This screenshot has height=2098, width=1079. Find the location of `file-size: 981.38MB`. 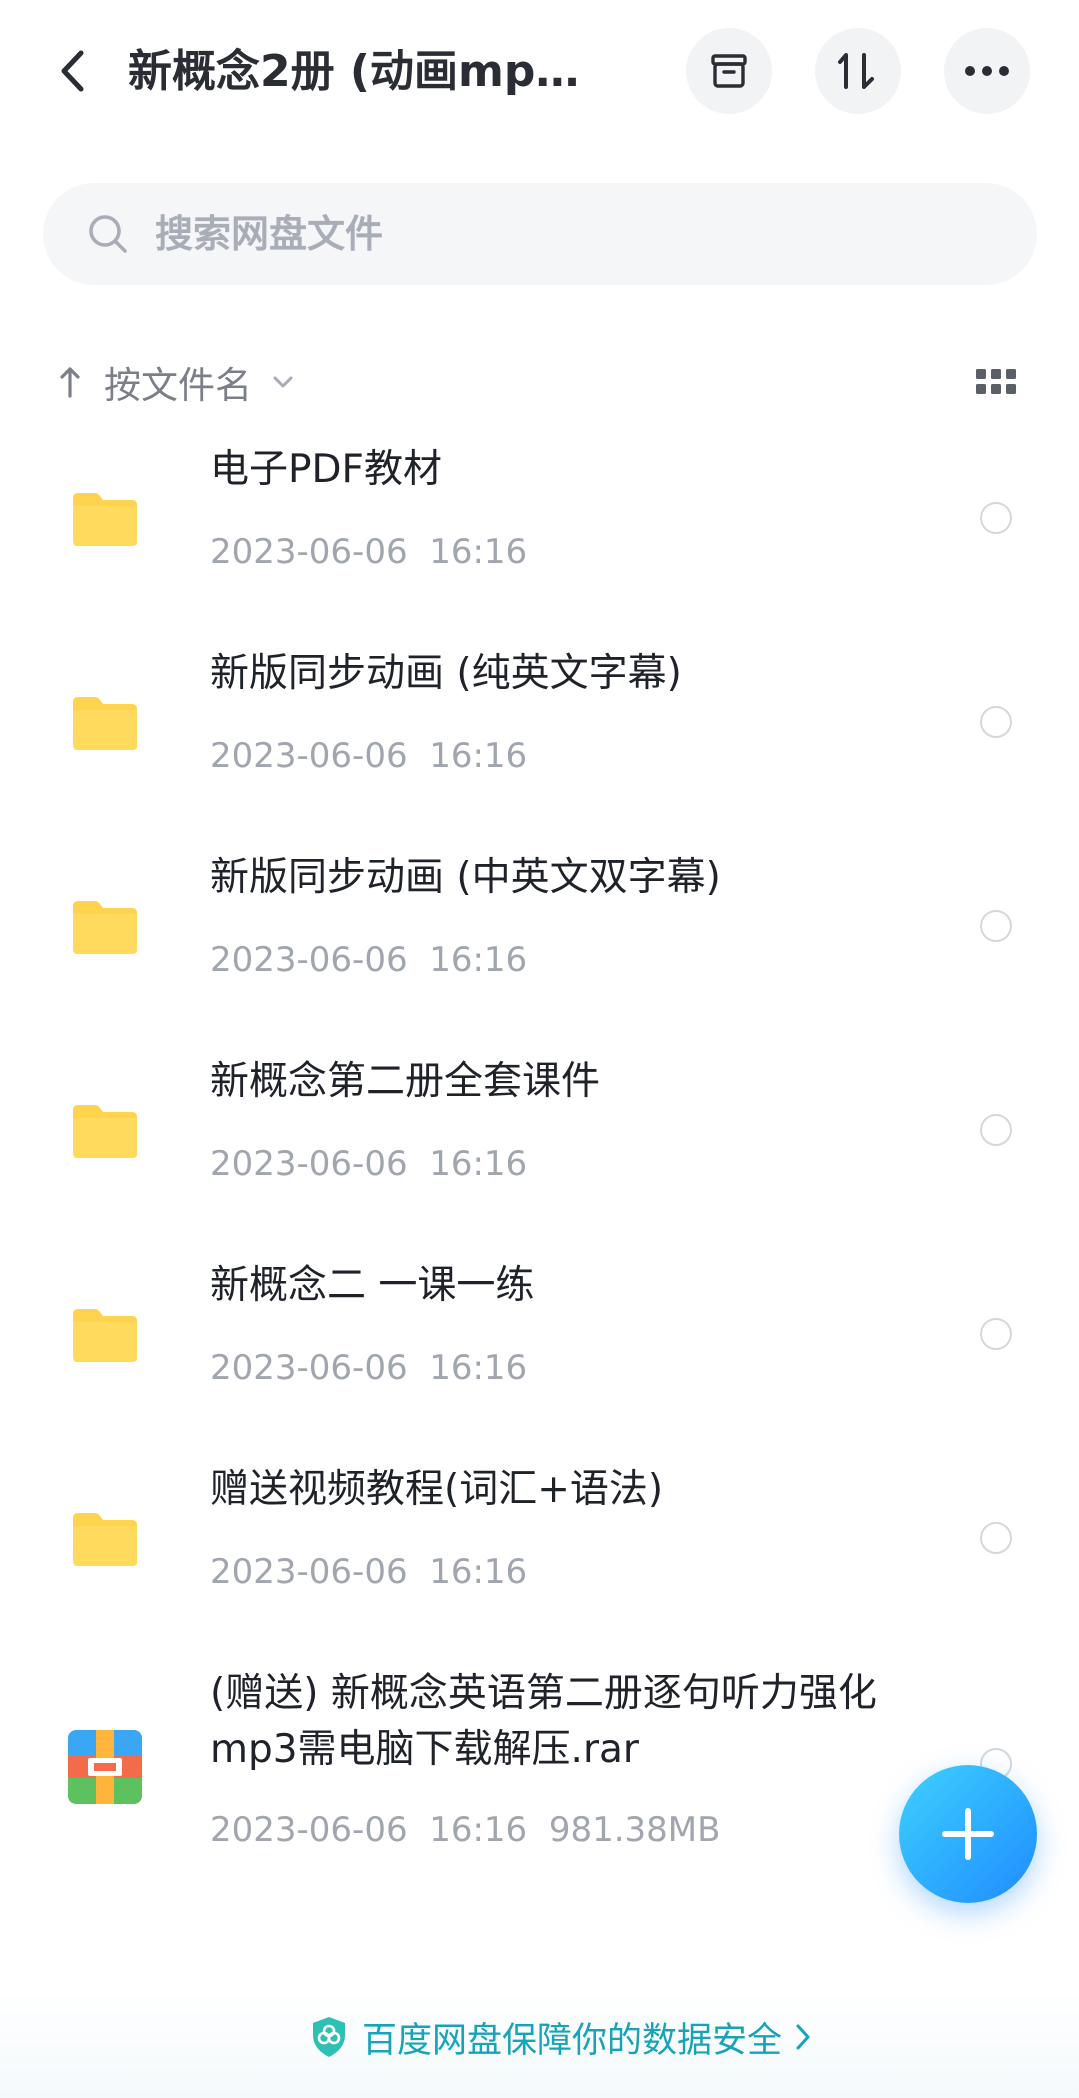

file-size: 981.38MB is located at coordinates (634, 1830).